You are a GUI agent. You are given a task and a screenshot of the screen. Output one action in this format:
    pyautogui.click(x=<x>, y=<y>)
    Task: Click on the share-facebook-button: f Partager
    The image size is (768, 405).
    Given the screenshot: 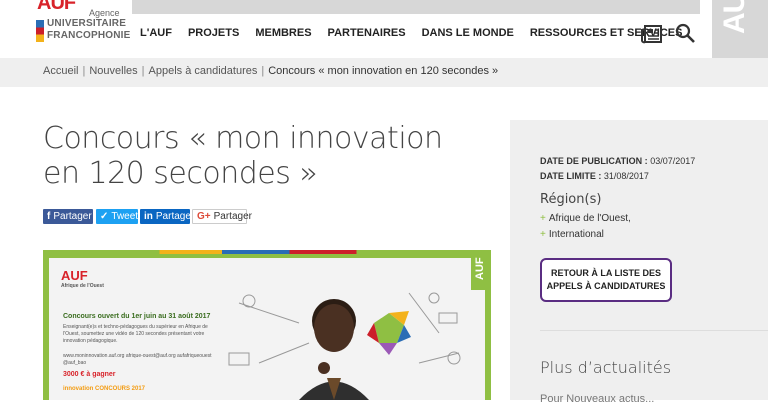 What is the action you would take?
    pyautogui.click(x=68, y=216)
    